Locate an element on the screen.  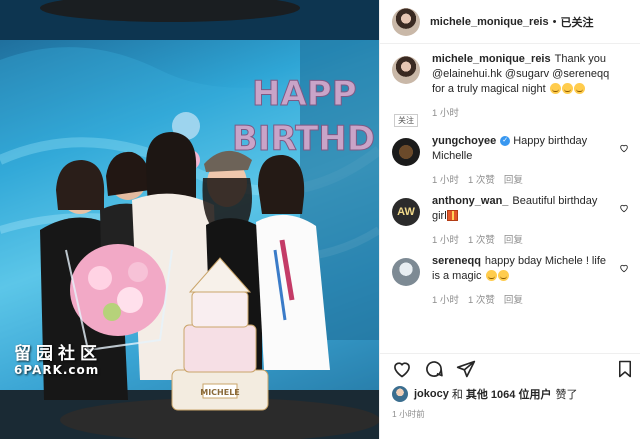
liker-username: jokocy is located at coordinates (431, 394).